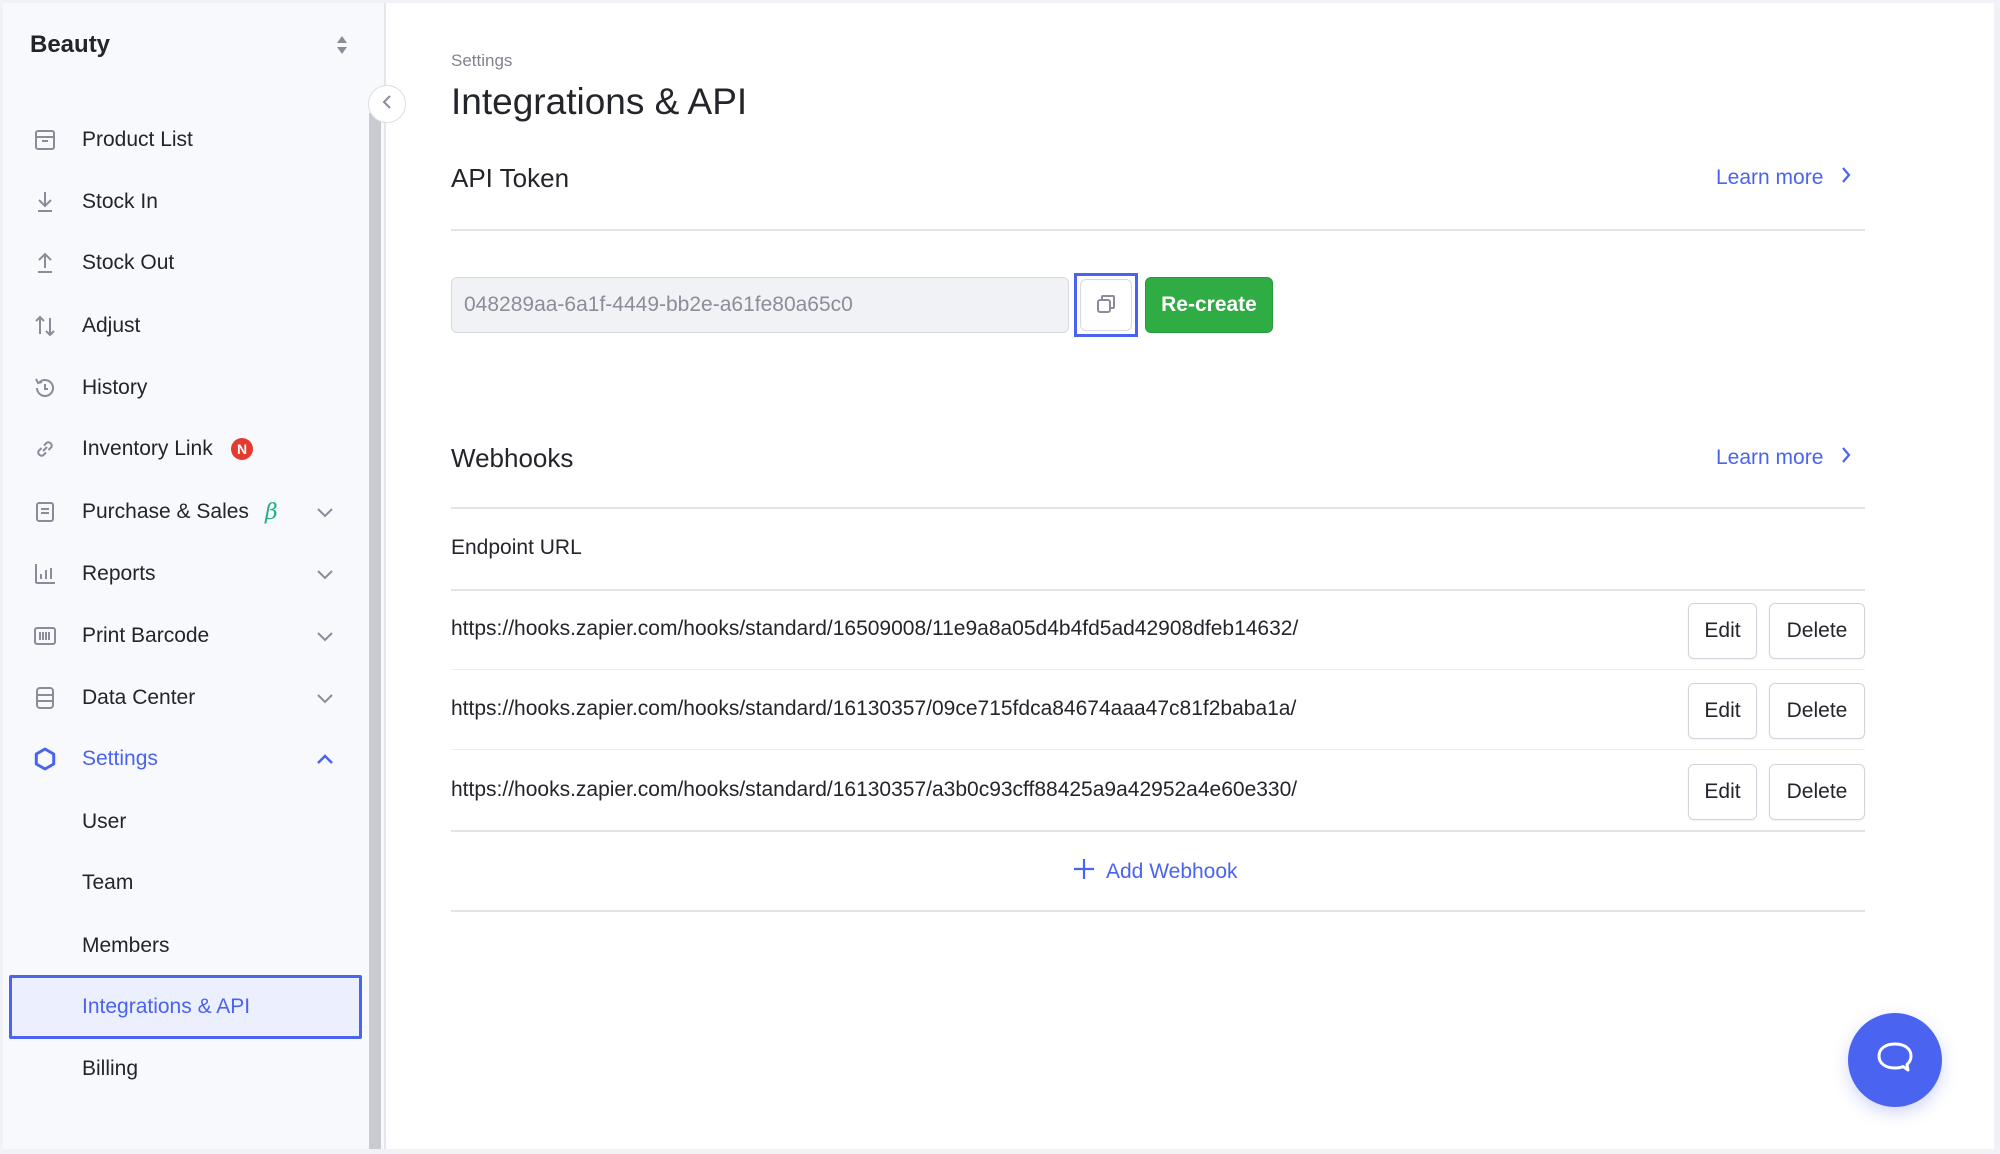  What do you see at coordinates (183, 574) in the screenshot?
I see `sidebar-item-reports: Reports` at bounding box center [183, 574].